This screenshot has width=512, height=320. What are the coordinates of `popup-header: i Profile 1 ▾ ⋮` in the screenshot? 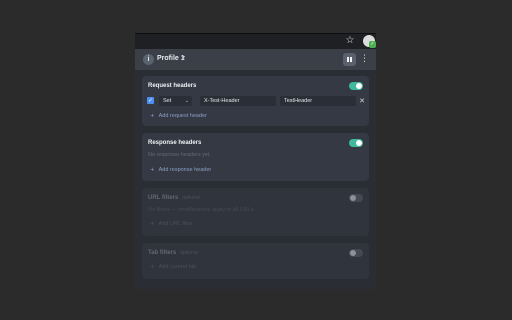 It's located at (255, 59).